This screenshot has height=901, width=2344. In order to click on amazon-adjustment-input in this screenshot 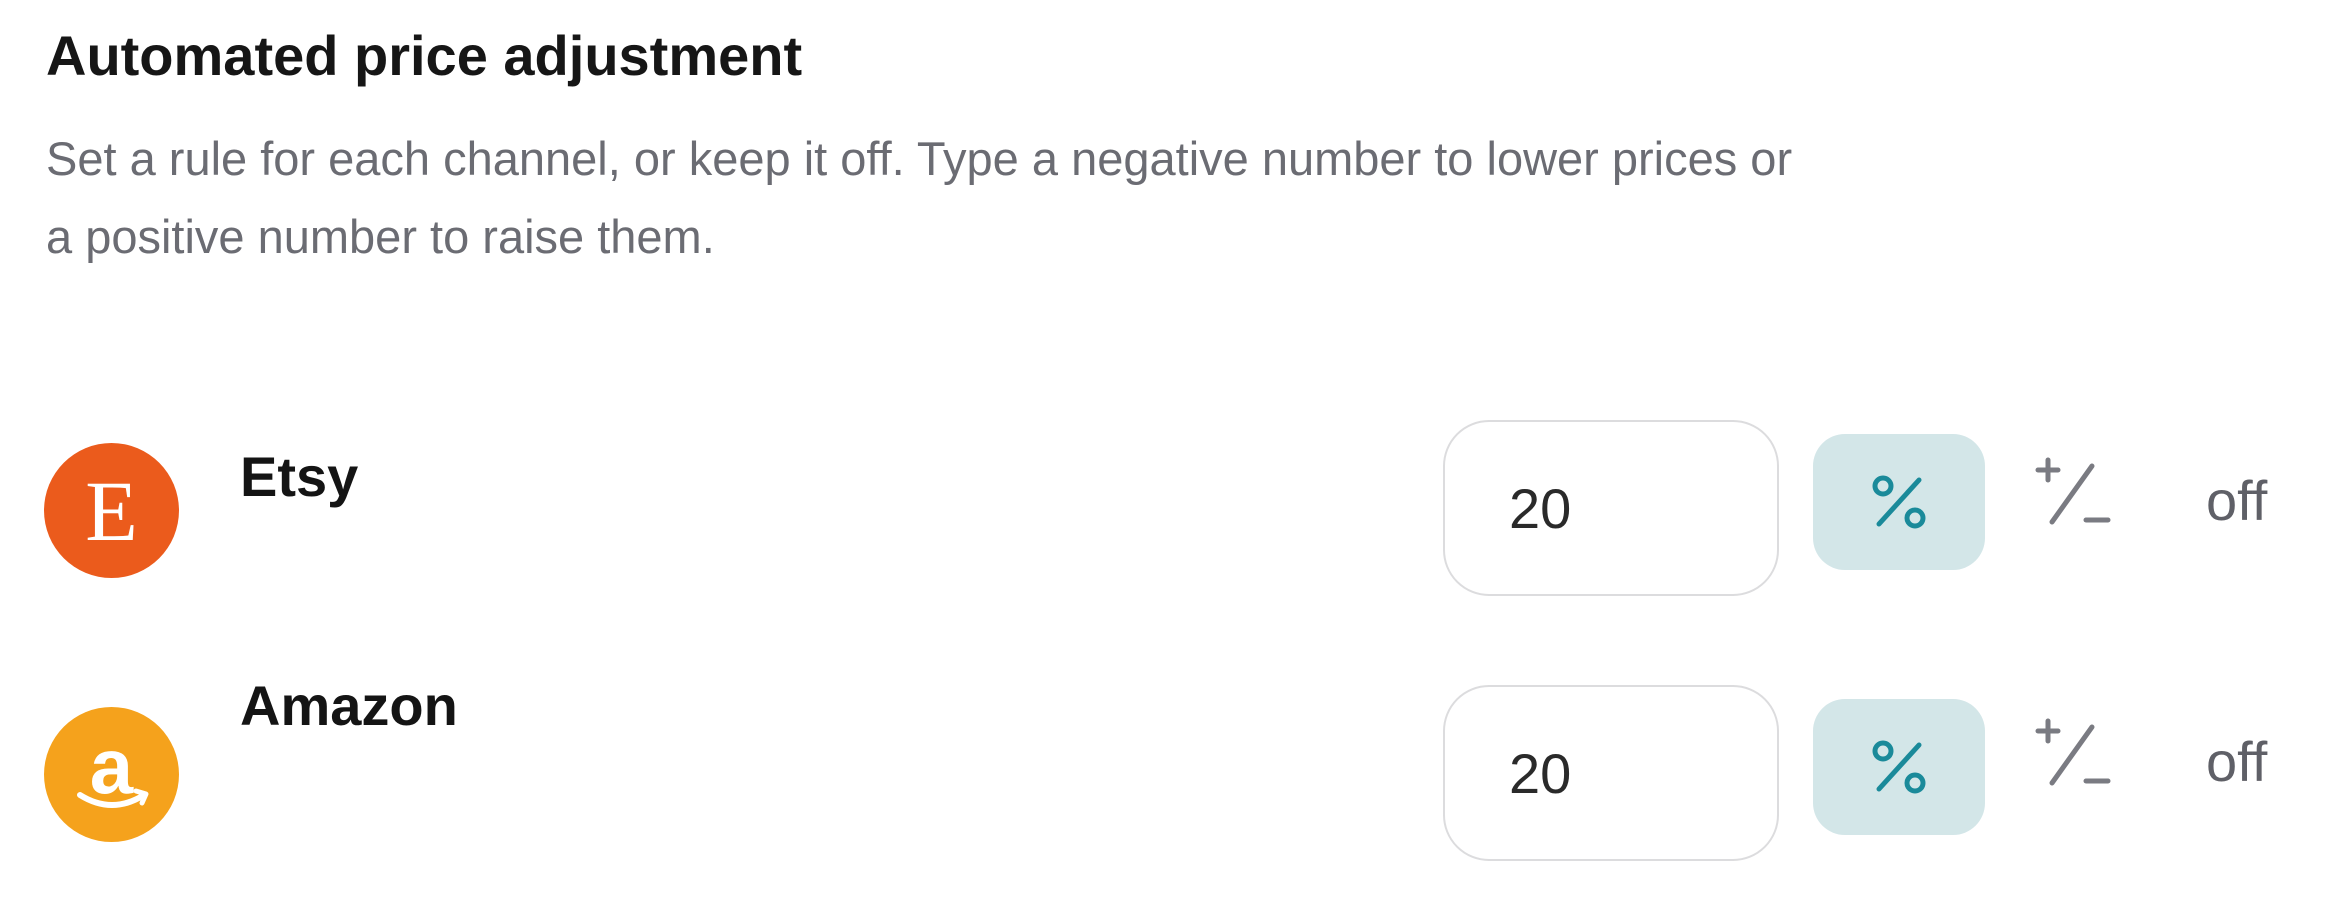, I will do `click(1611, 773)`.